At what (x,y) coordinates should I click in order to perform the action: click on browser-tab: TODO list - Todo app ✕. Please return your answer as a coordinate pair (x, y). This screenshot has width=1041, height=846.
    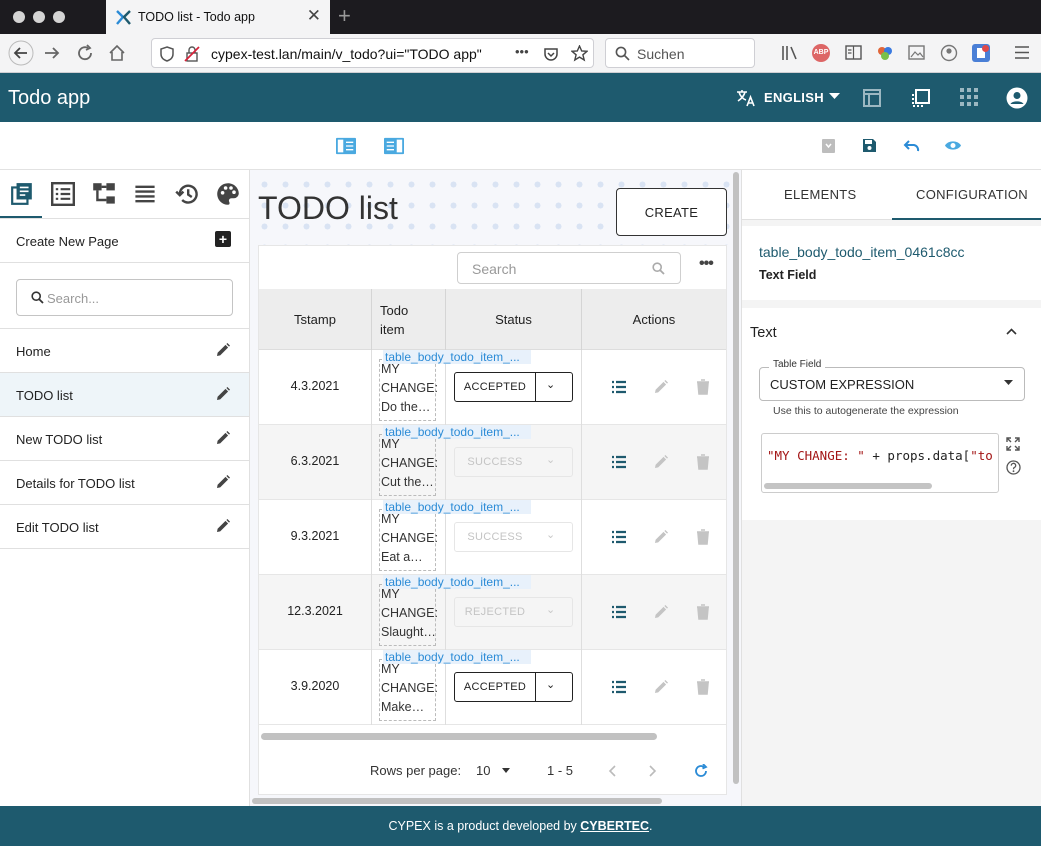
    Looking at the image, I should click on (218, 17).